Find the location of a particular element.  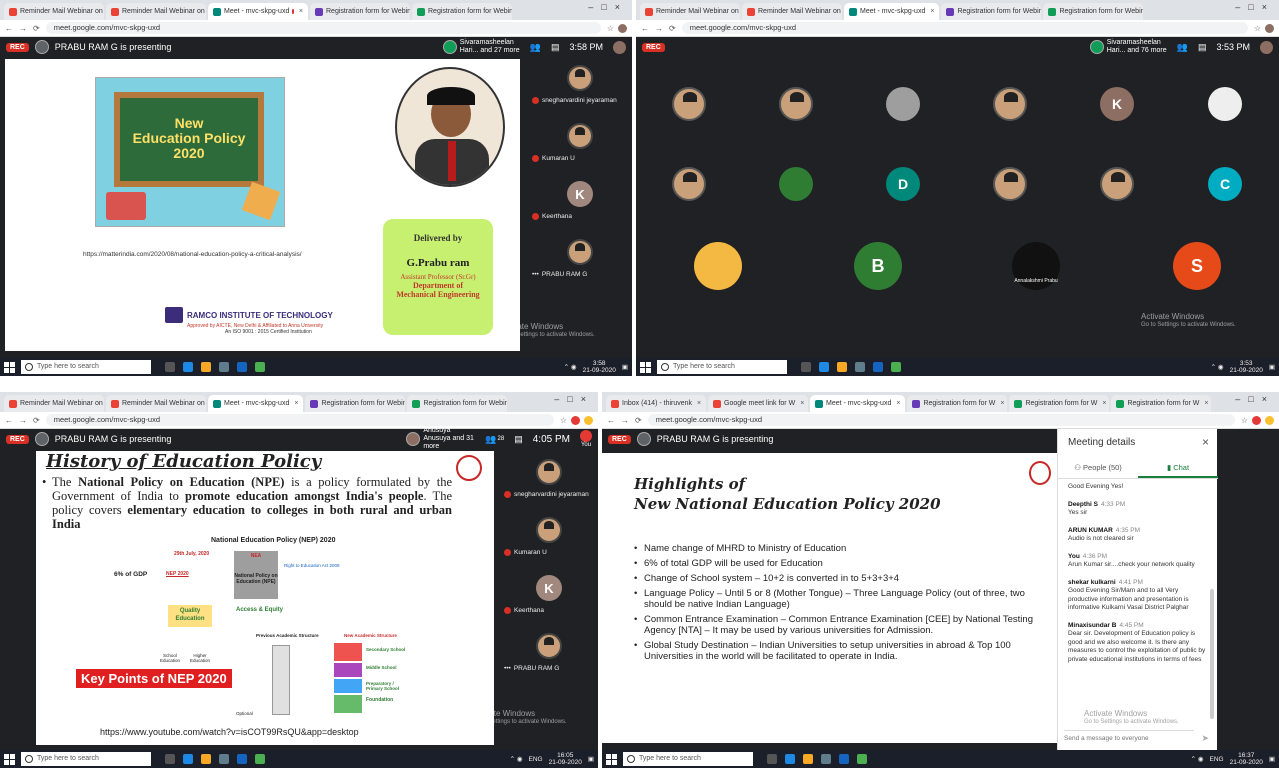

participant-tile: Kumaran U is located at coordinates (580, 143).